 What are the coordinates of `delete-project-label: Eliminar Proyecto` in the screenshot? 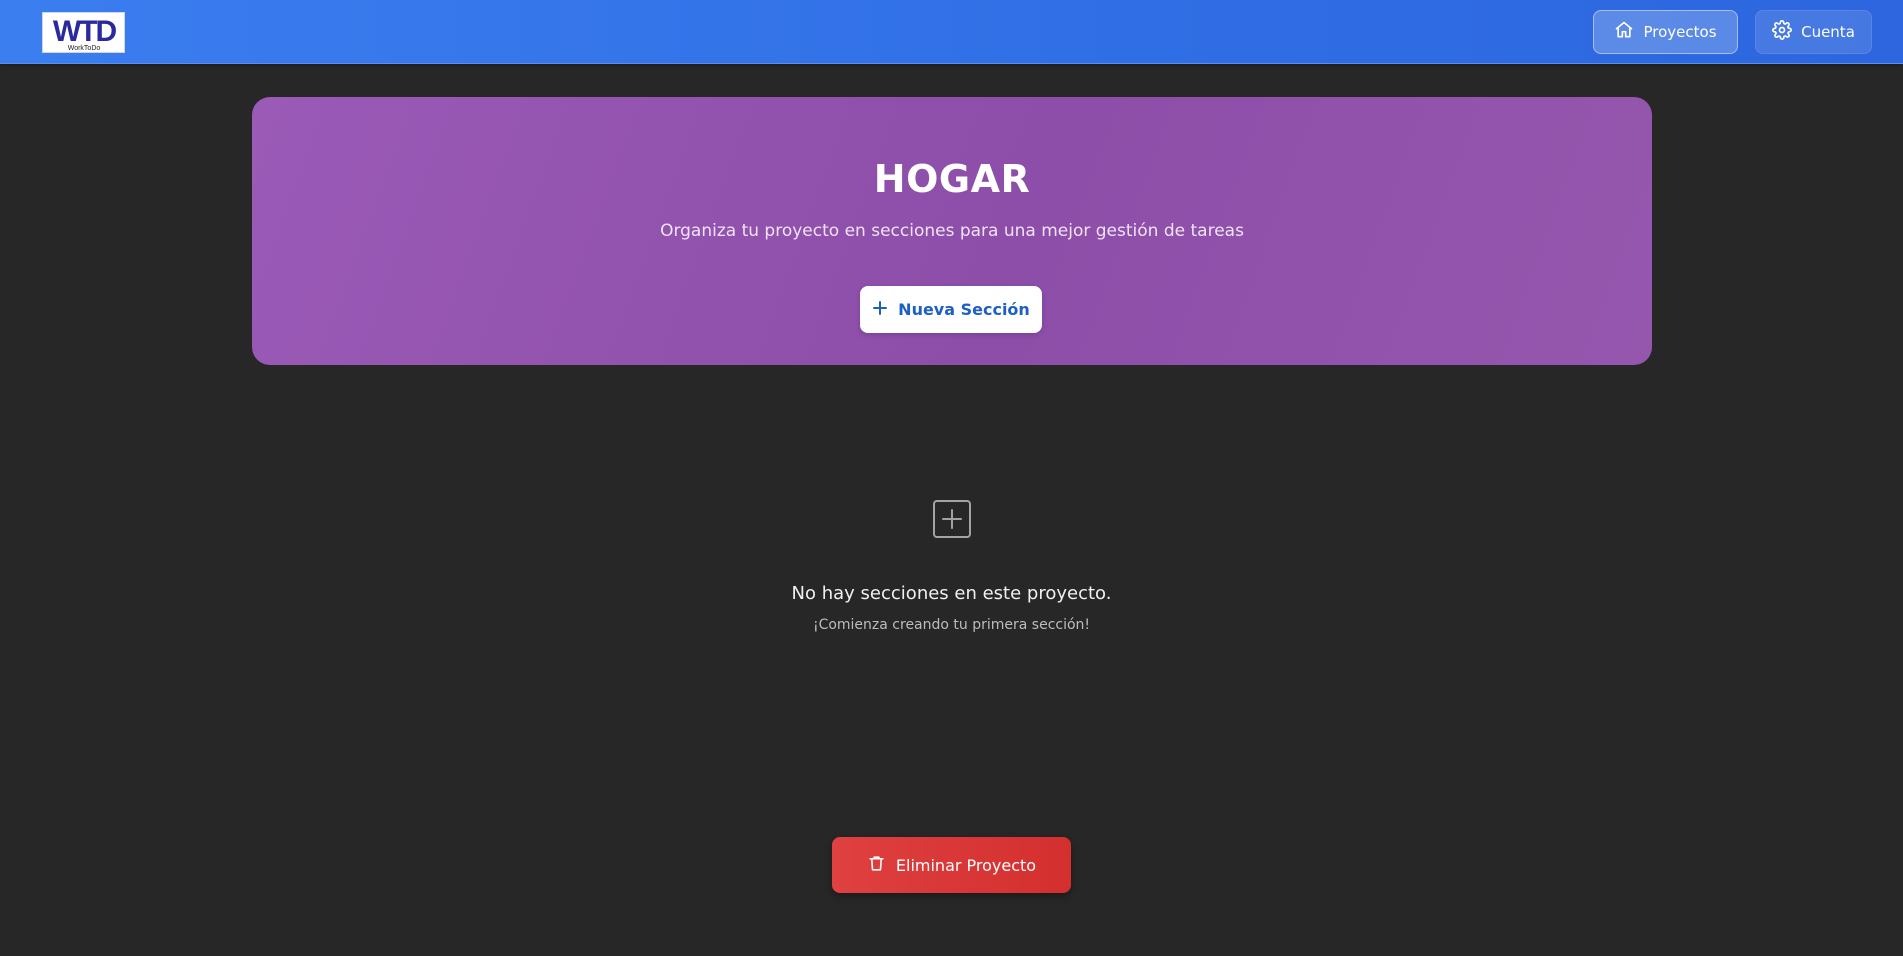 It's located at (966, 865).